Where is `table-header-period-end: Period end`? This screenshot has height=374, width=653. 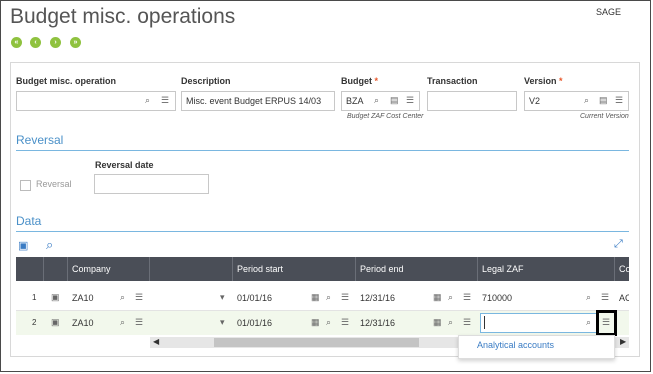 table-header-period-end: Period end is located at coordinates (417, 269).